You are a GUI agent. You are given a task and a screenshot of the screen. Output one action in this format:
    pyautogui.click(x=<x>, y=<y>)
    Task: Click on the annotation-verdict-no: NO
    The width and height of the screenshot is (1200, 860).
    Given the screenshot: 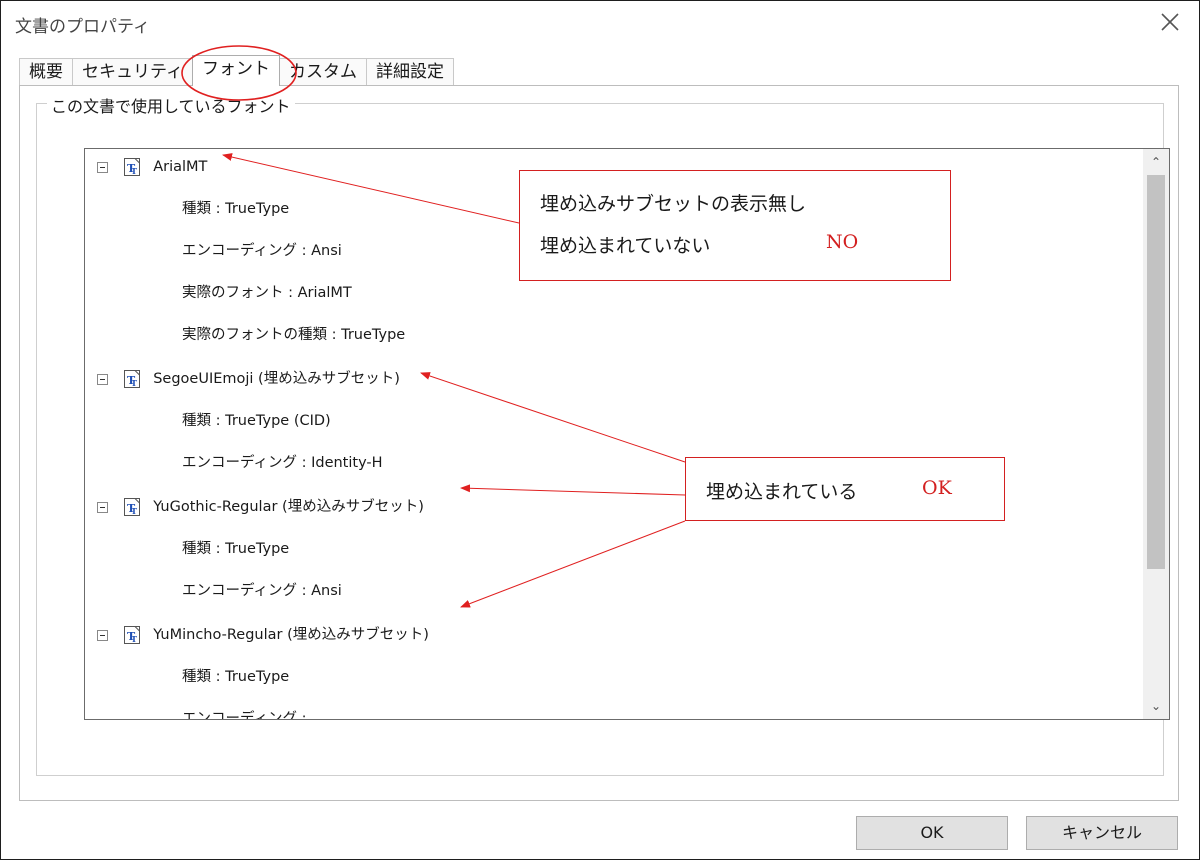 What is the action you would take?
    pyautogui.click(x=842, y=242)
    